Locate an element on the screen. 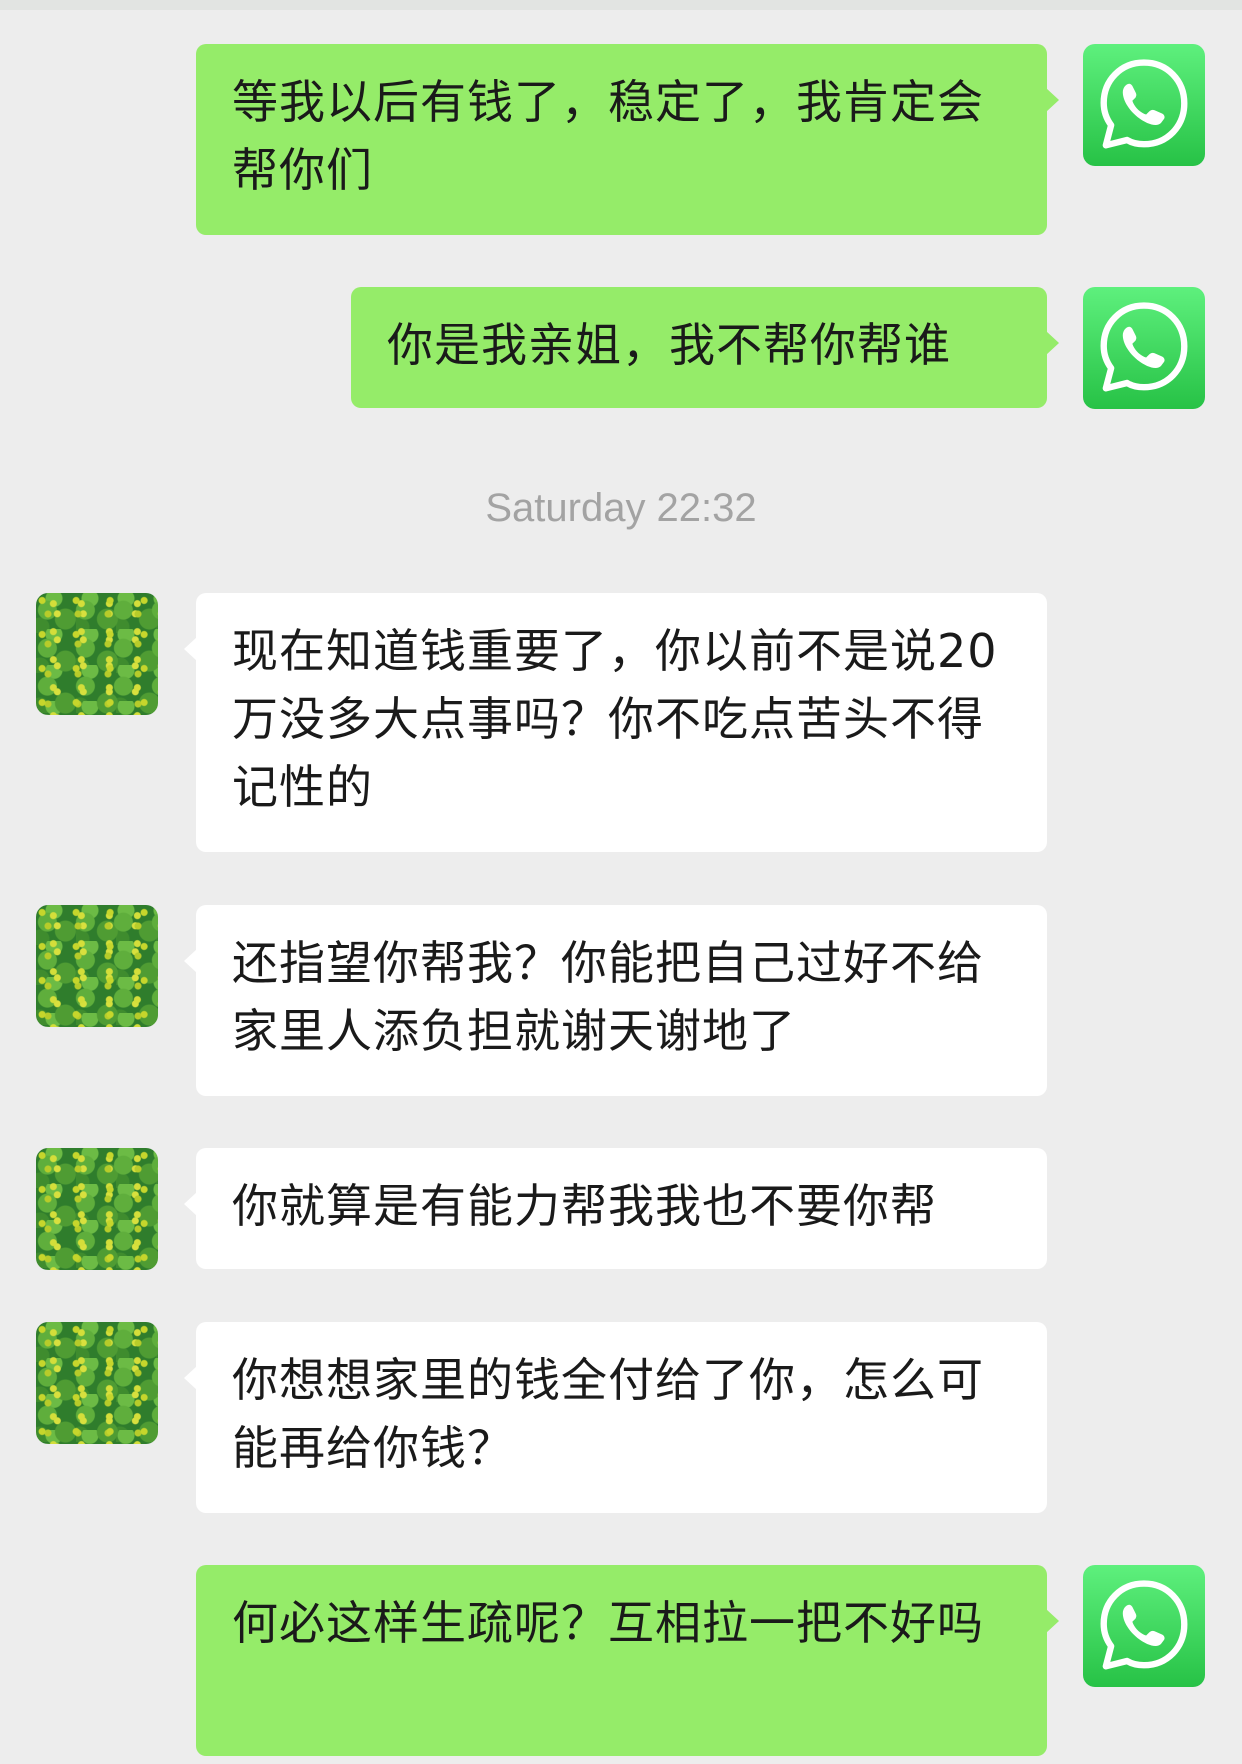 The image size is (1242, 1764). message-bubble: 你就算是有能力帮我我也不要你帮 is located at coordinates (615, 1208).